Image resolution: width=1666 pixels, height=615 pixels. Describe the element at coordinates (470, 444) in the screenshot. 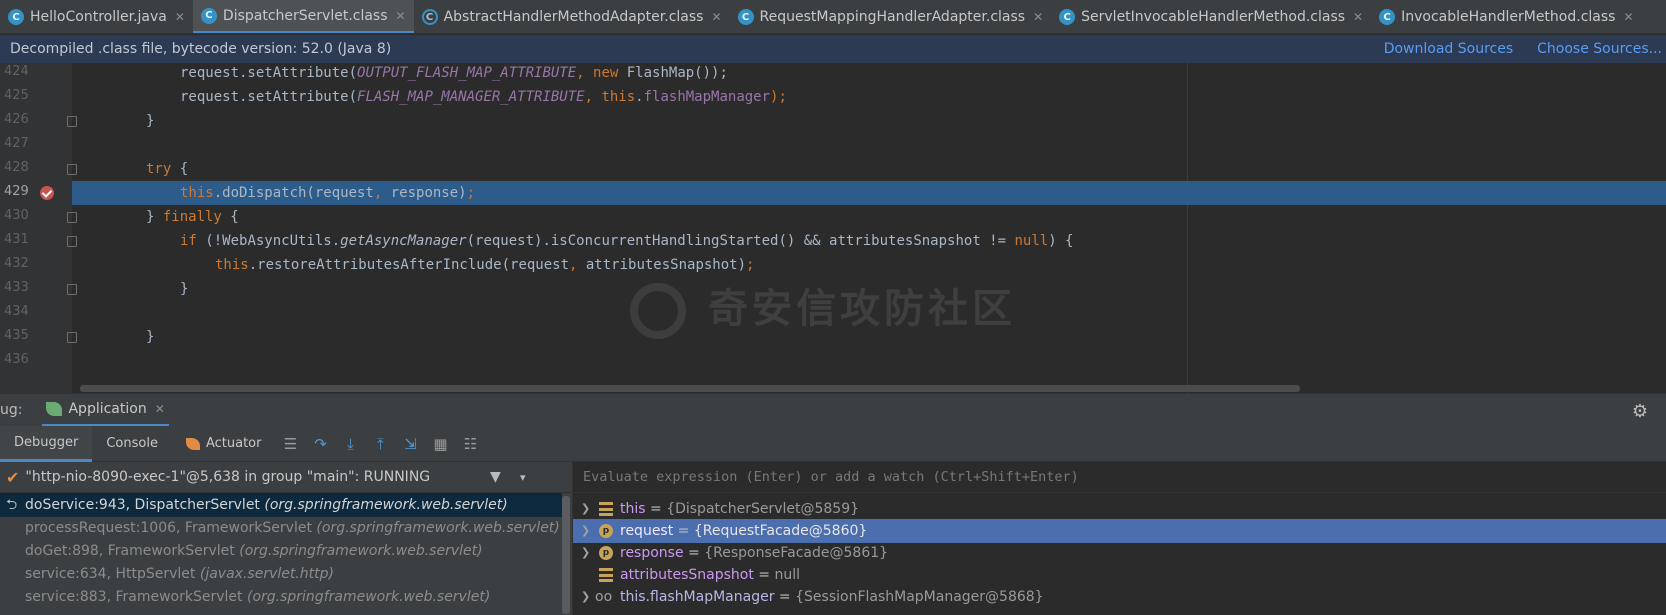

I see `trace-icon: ☷` at that location.